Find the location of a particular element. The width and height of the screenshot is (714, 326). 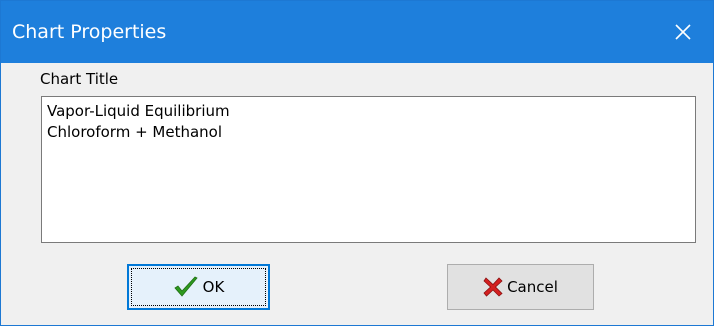

ok-button-label: OK is located at coordinates (213, 287).